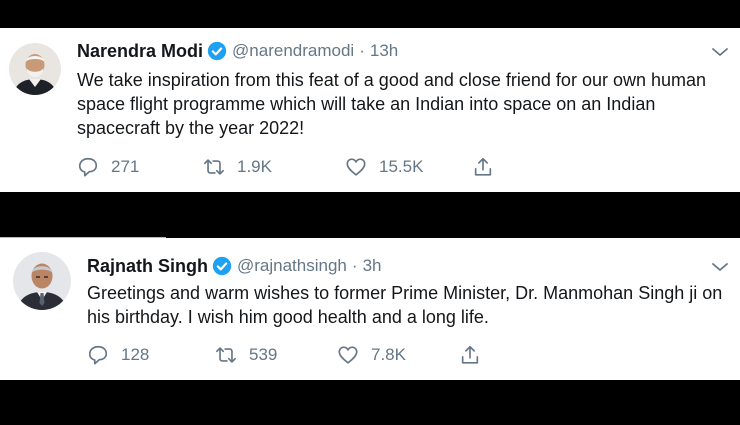 This screenshot has height=425, width=740. Describe the element at coordinates (125, 166) in the screenshot. I see `reply-count: 271` at that location.